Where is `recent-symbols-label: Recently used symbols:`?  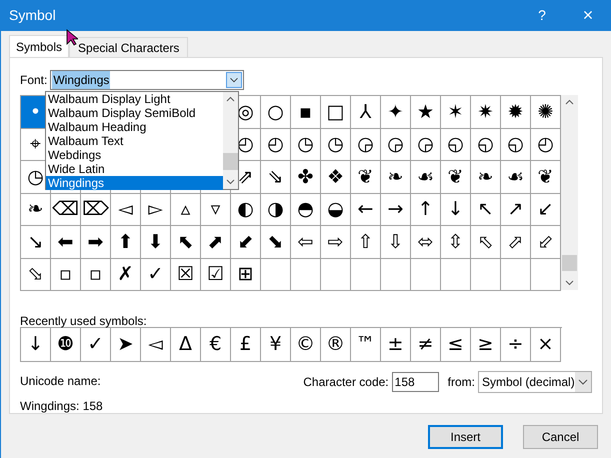
recent-symbols-label: Recently used symbols: is located at coordinates (84, 320).